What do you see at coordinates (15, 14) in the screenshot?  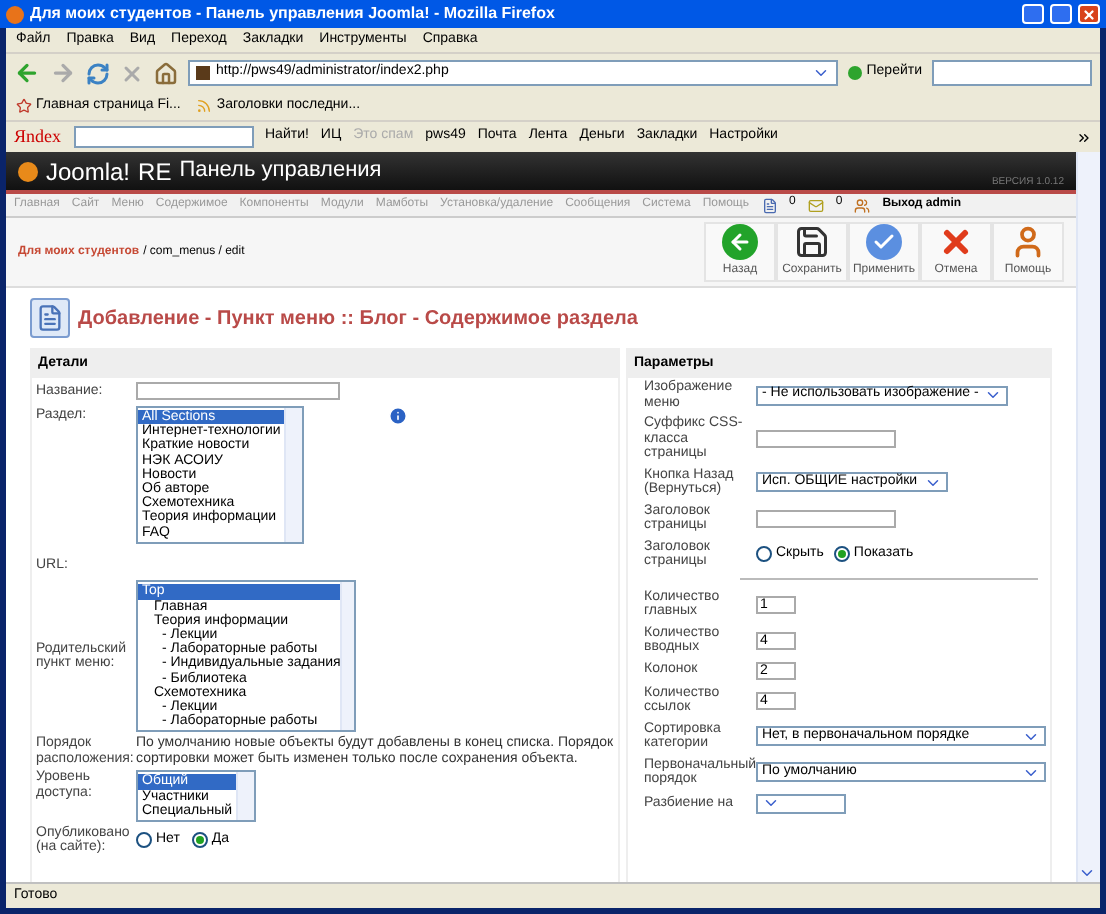 I see `browser-logo-icon` at bounding box center [15, 14].